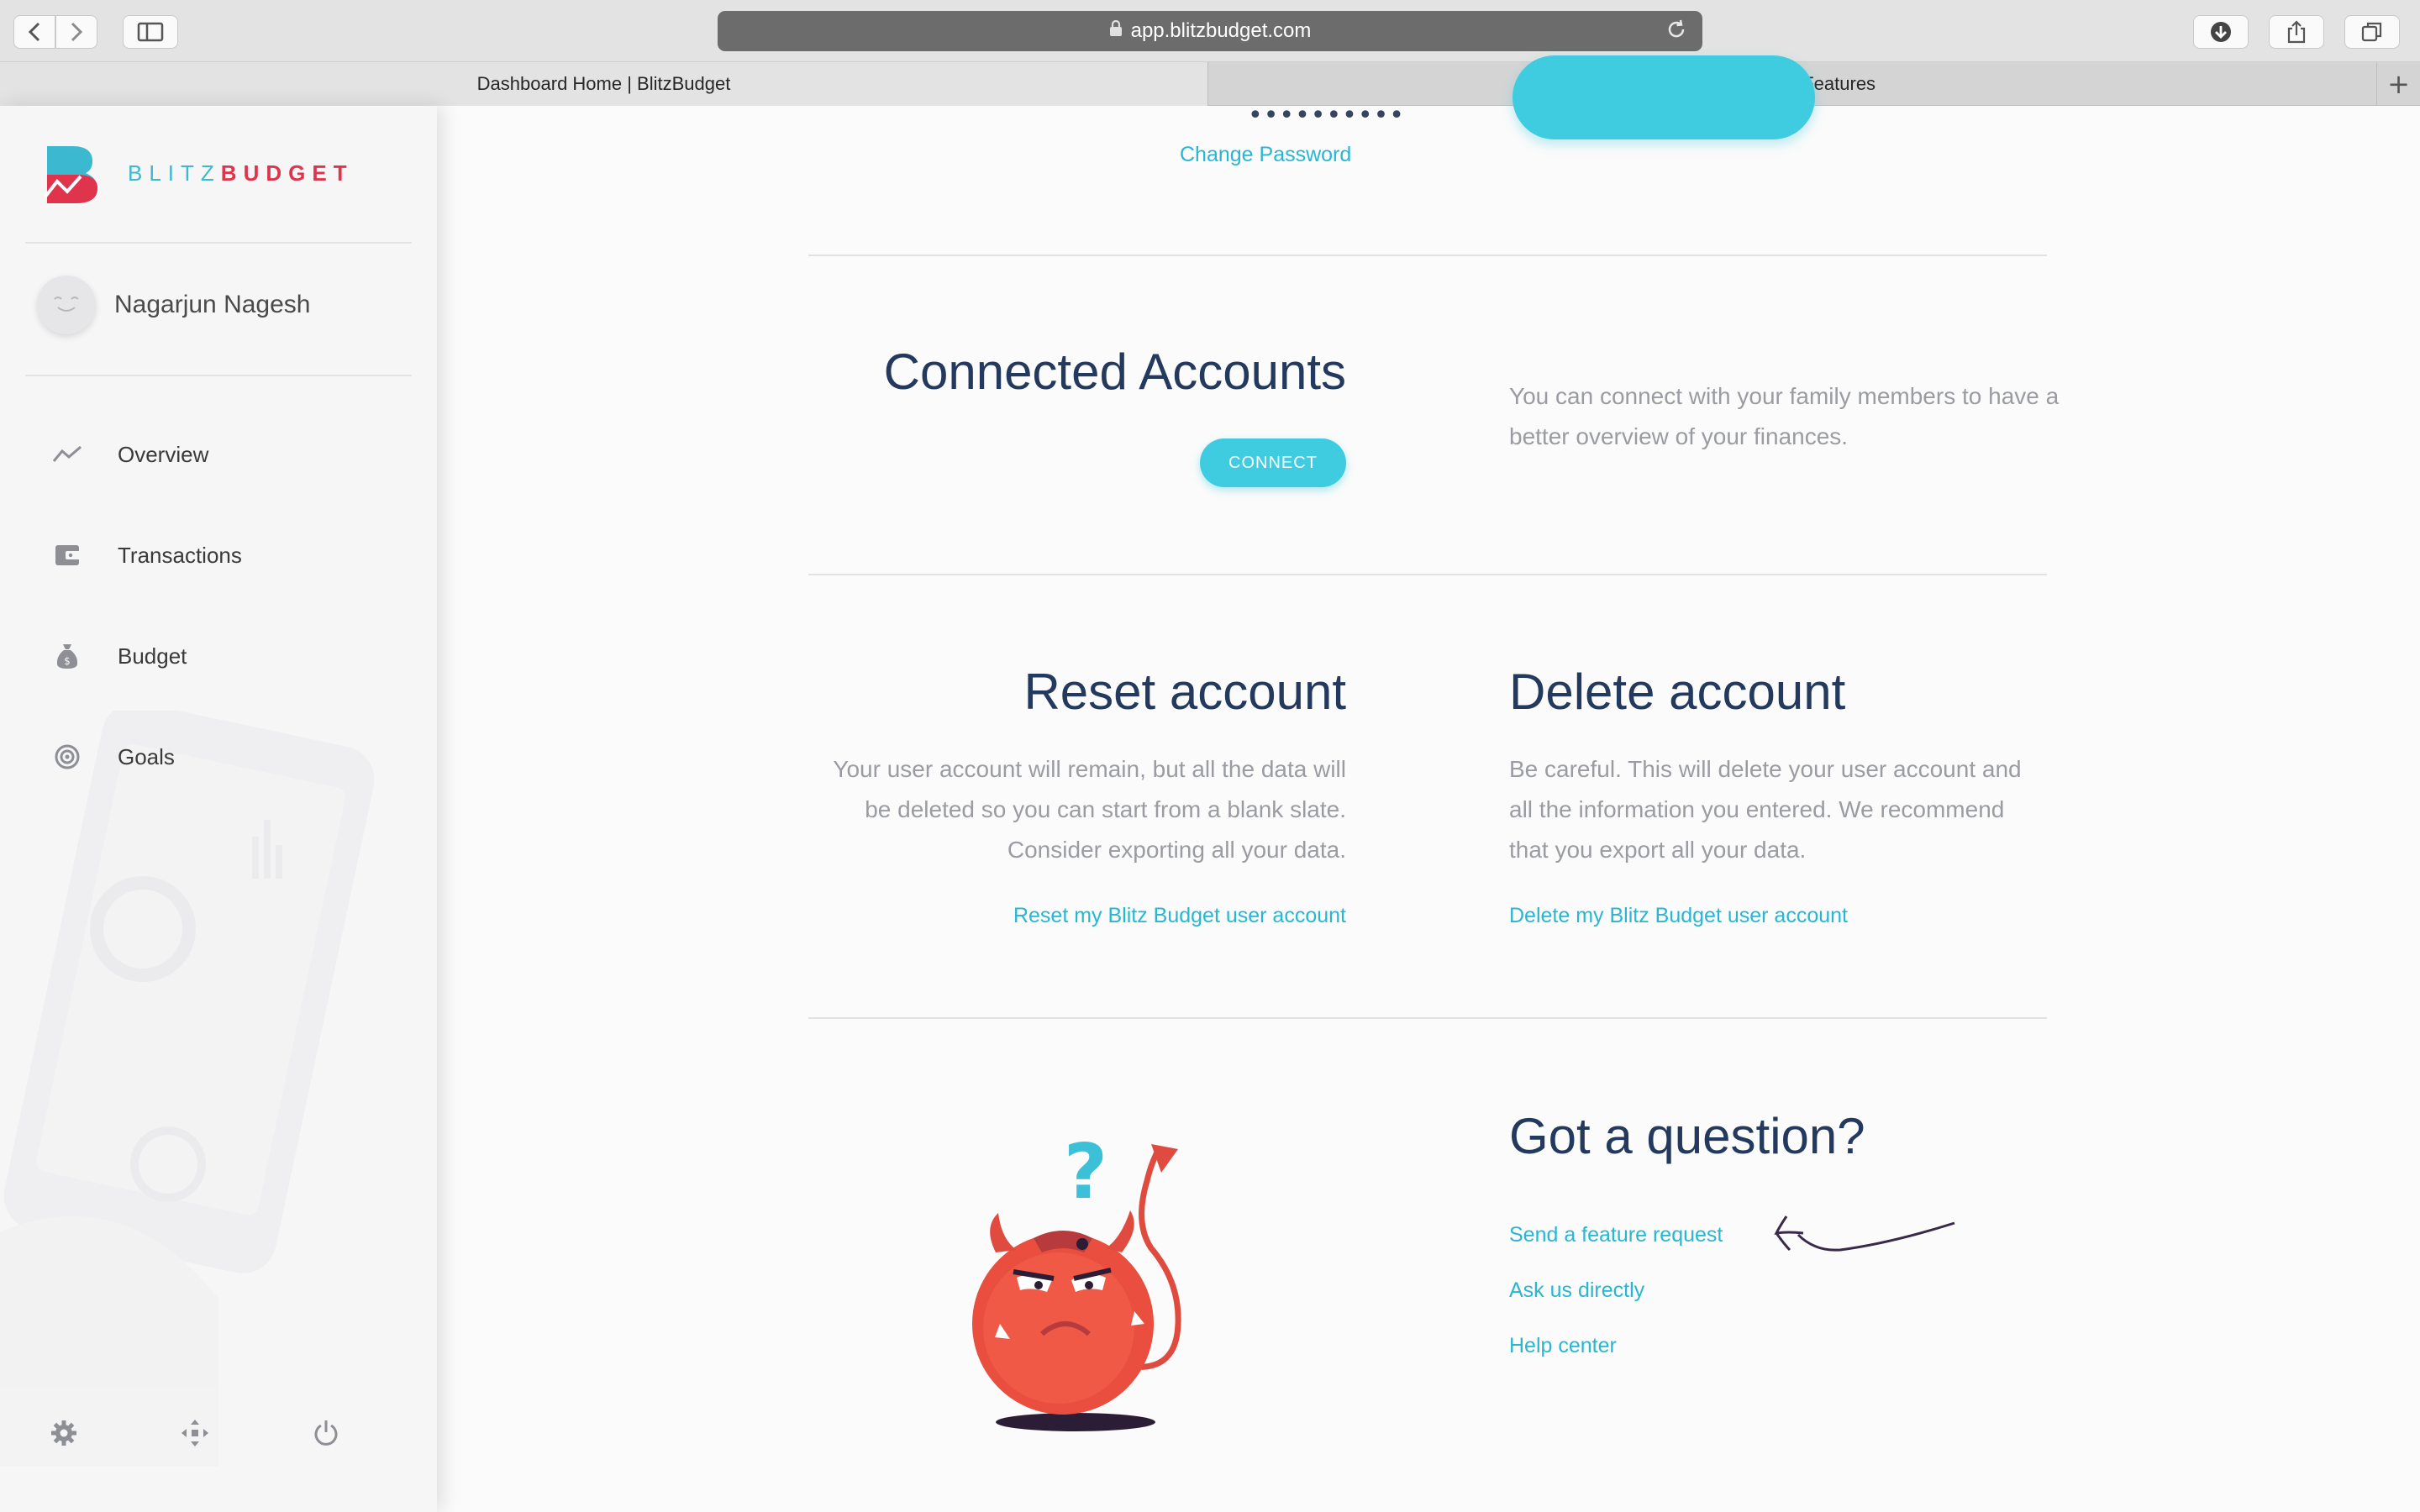 Image resolution: width=2420 pixels, height=1512 pixels. I want to click on save-button-partial, so click(1663, 97).